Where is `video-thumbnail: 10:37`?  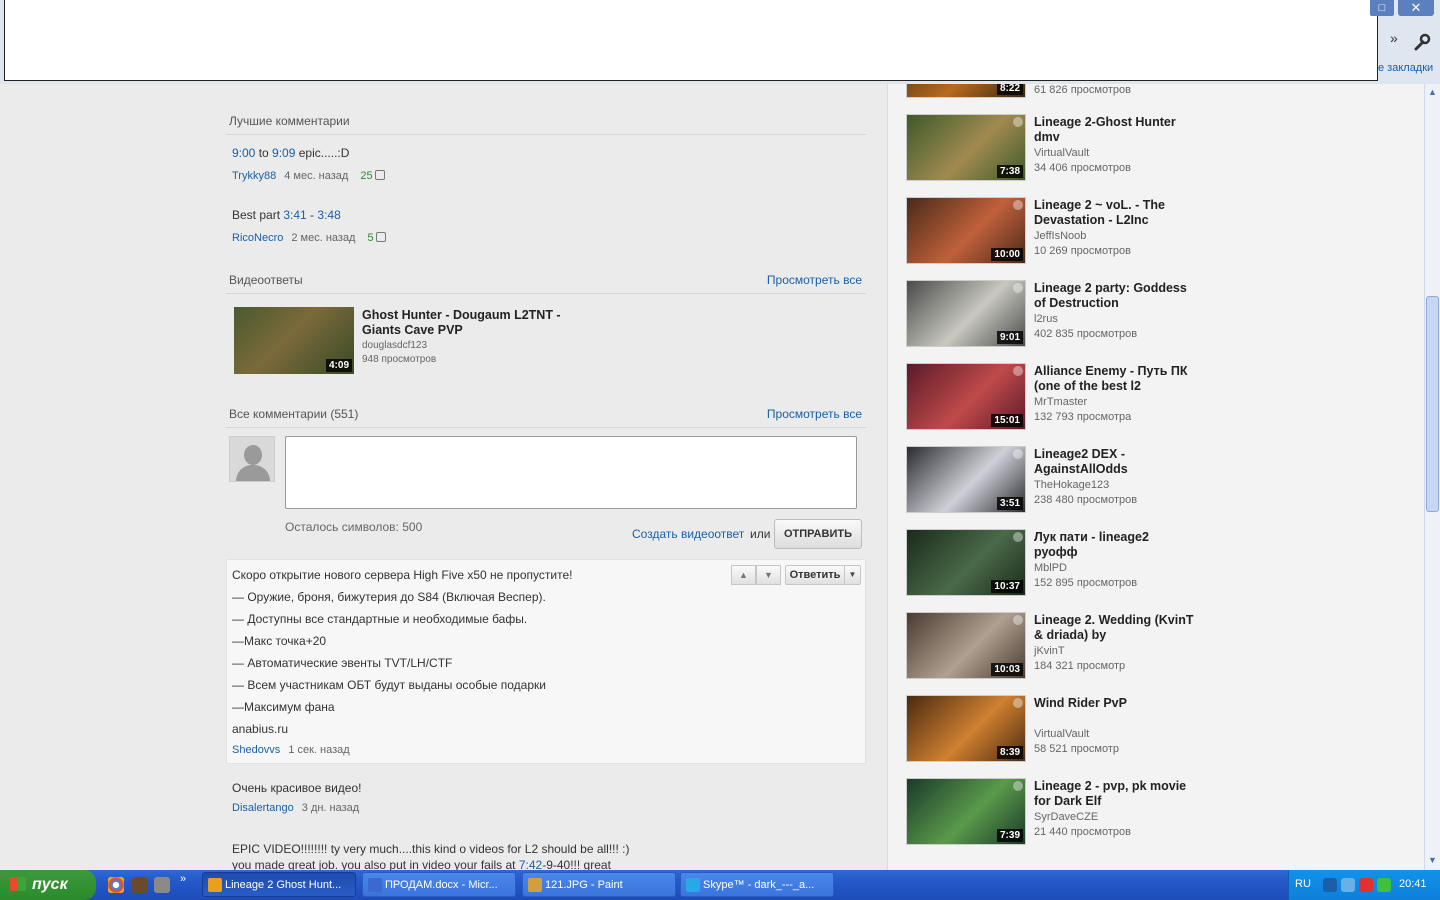 video-thumbnail: 10:37 is located at coordinates (966, 562).